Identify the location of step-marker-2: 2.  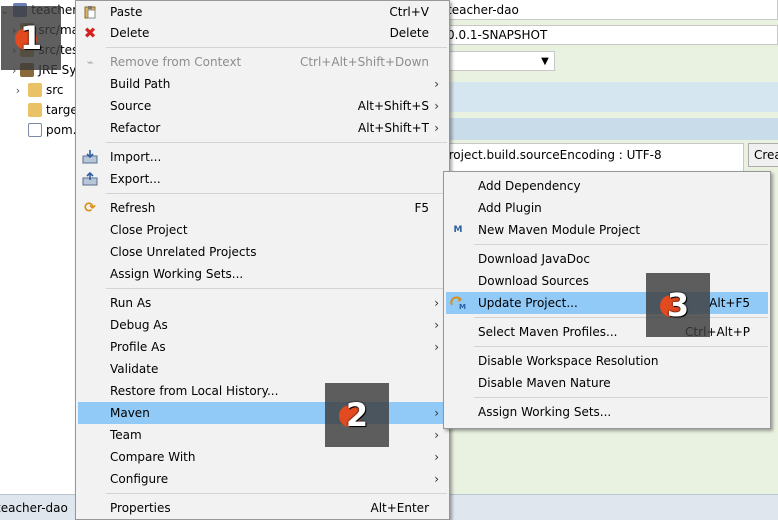
(357, 415).